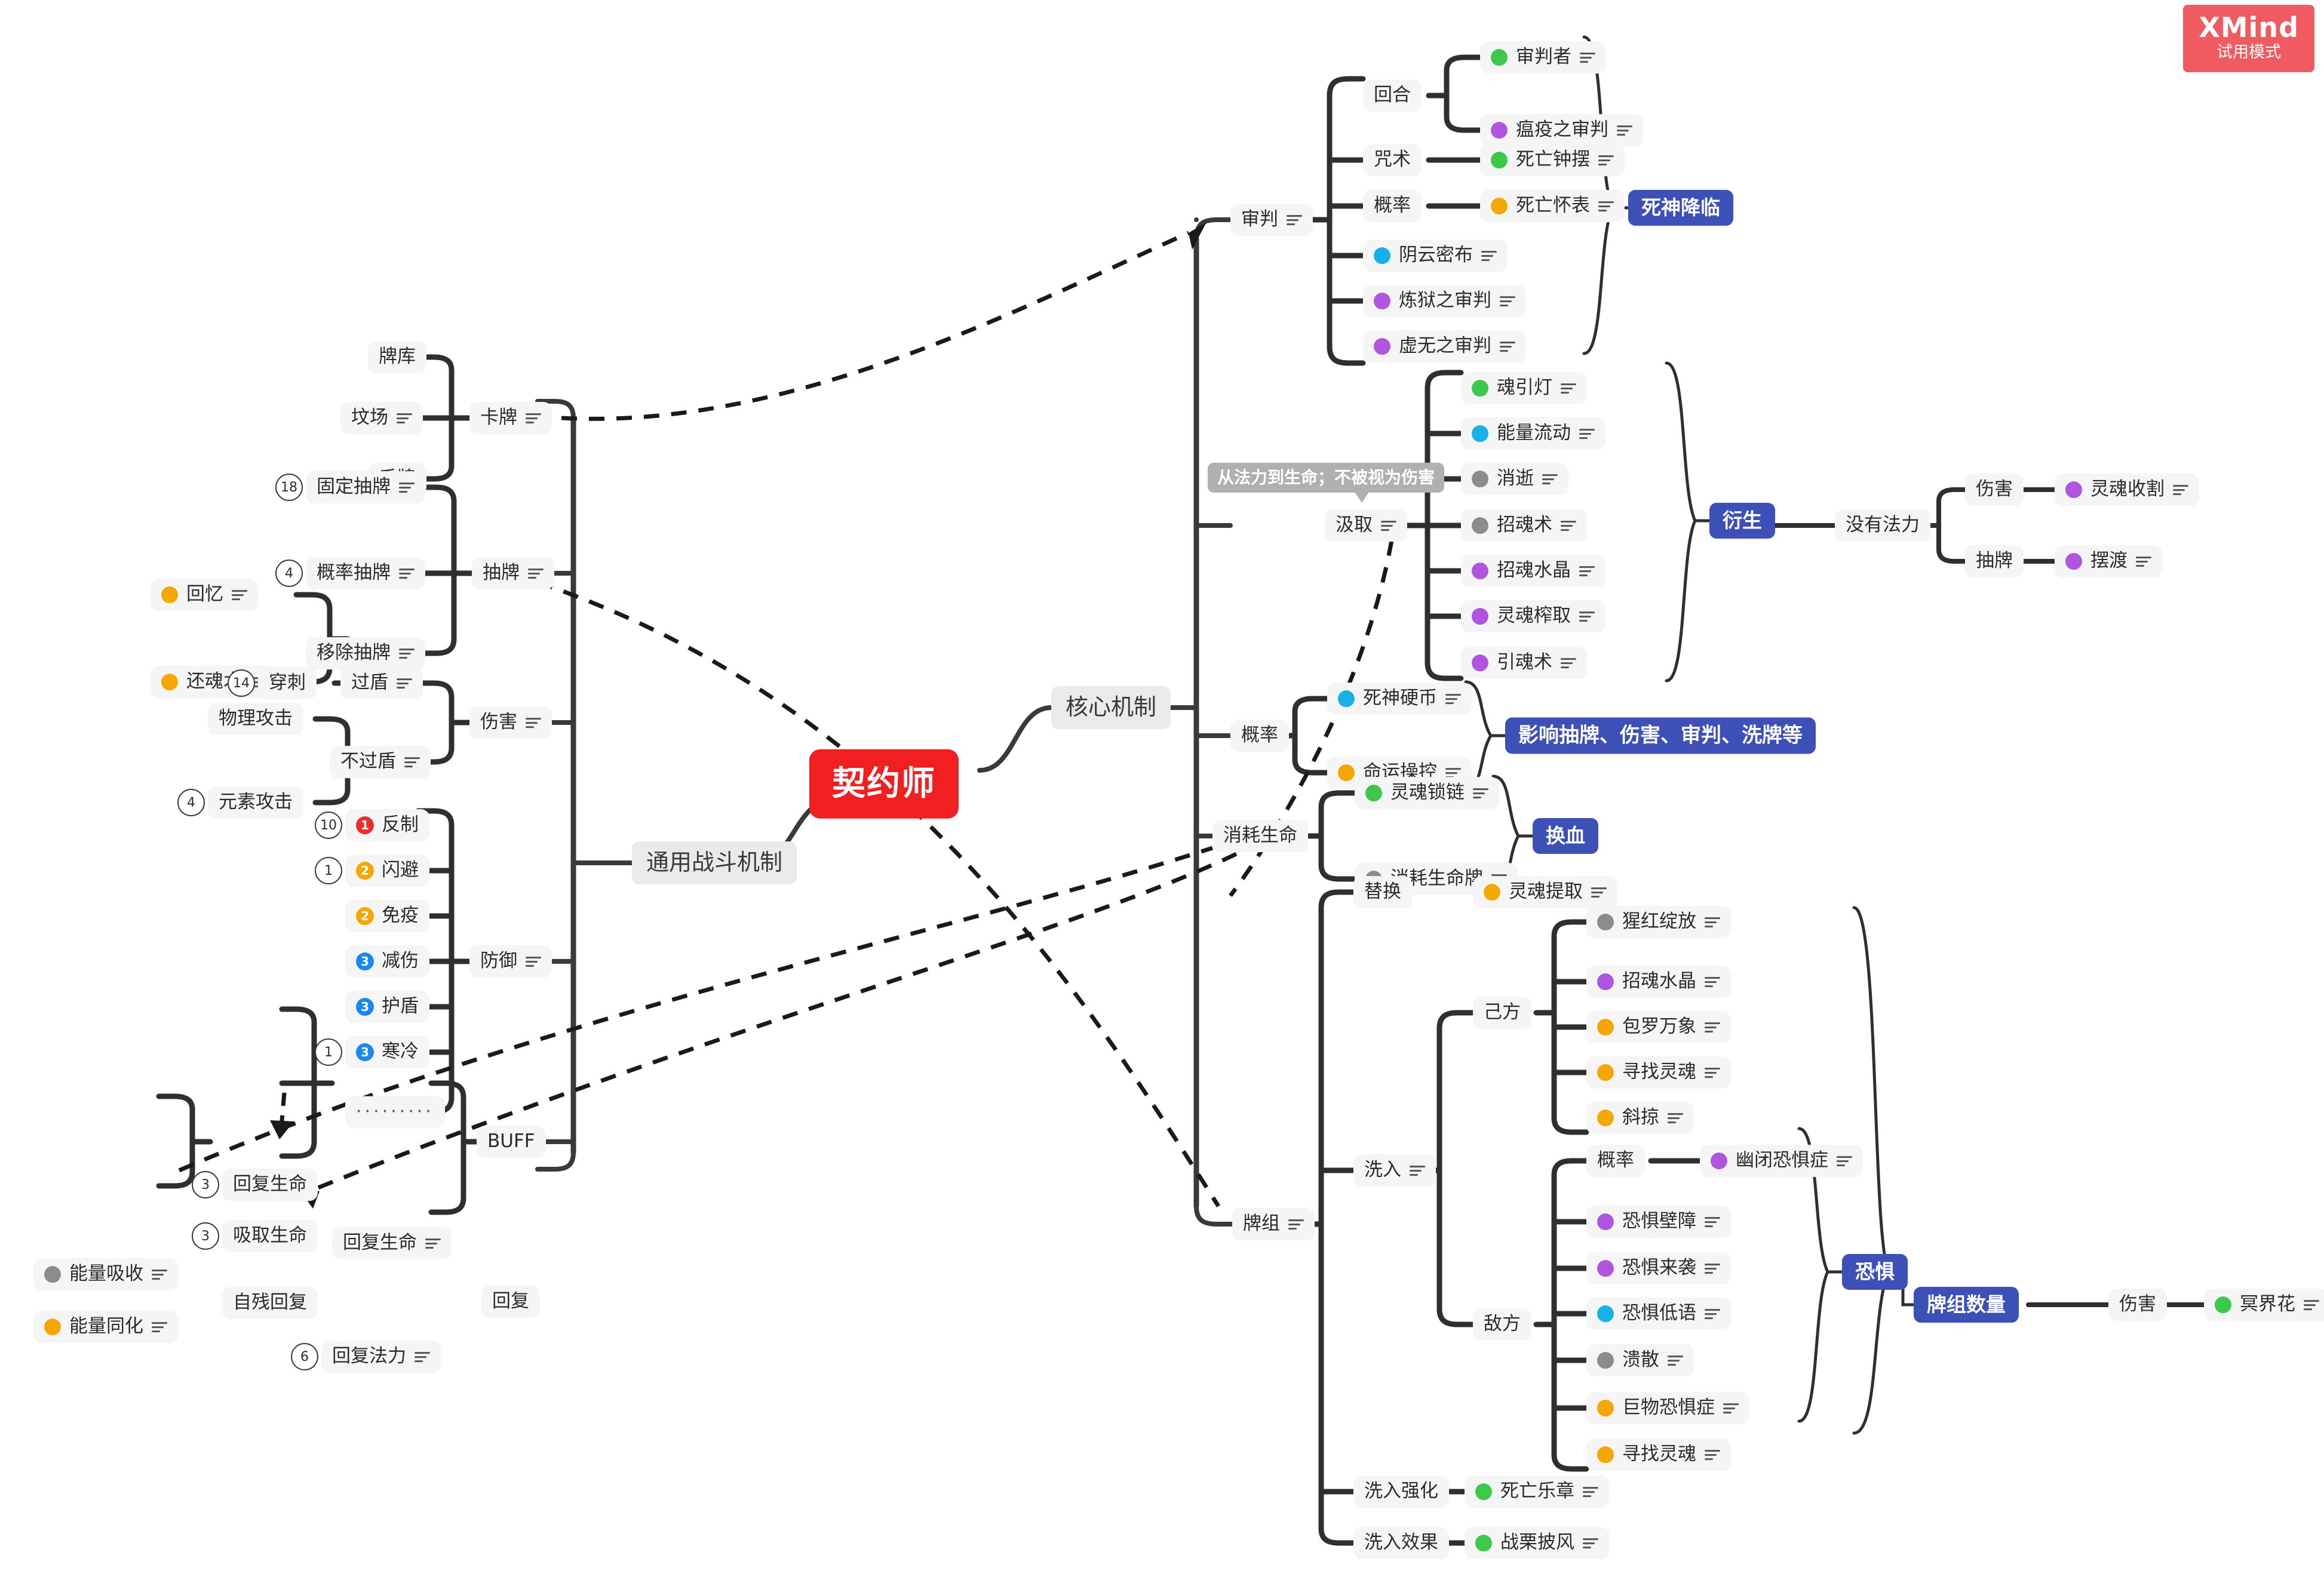 The image size is (2324, 1583). Describe the element at coordinates (397, 357) in the screenshot. I see `node-card-library: 牌库` at that location.